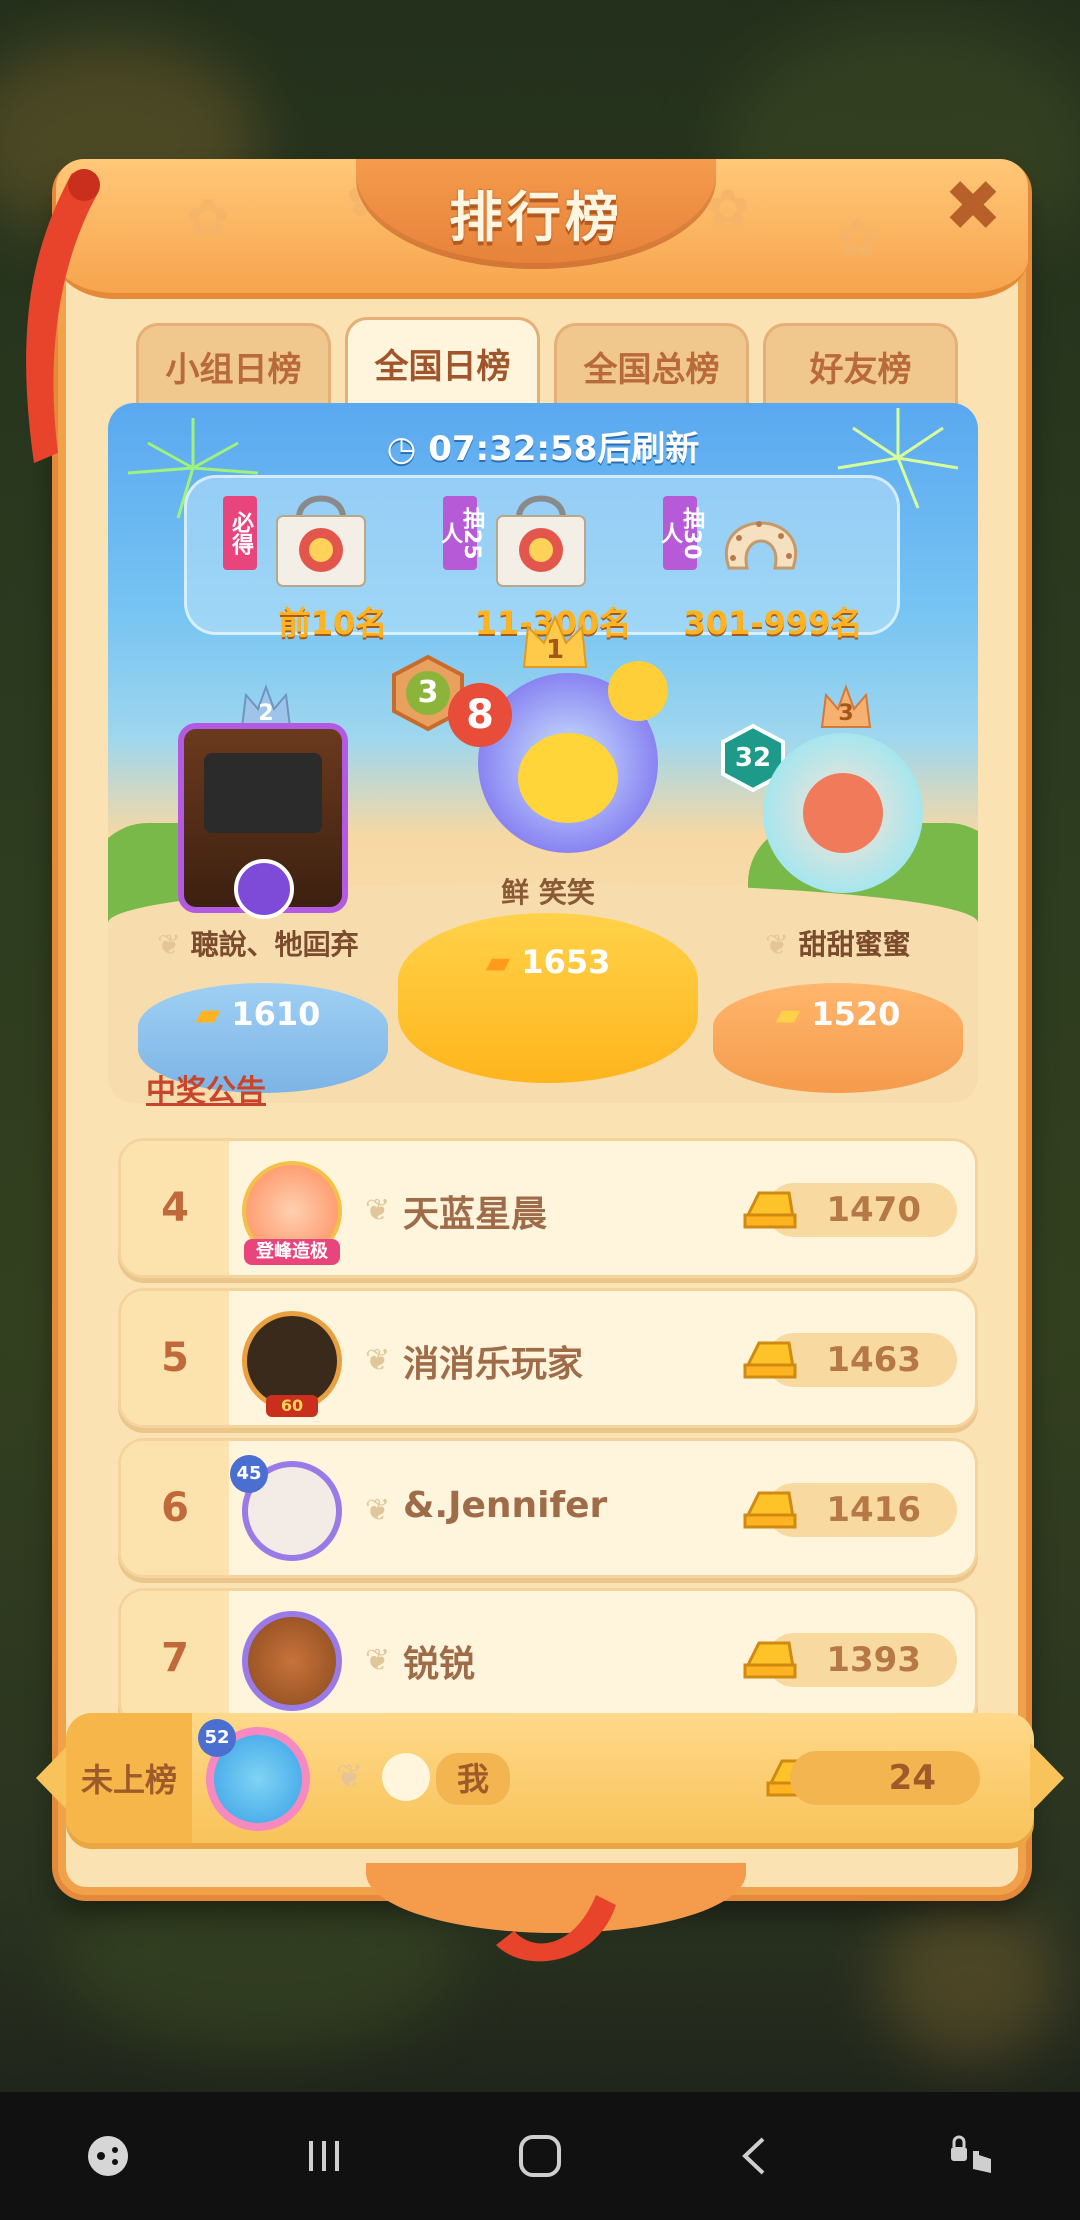 Image resolution: width=1080 pixels, height=2220 pixels. I want to click on back-button, so click(756, 2156).